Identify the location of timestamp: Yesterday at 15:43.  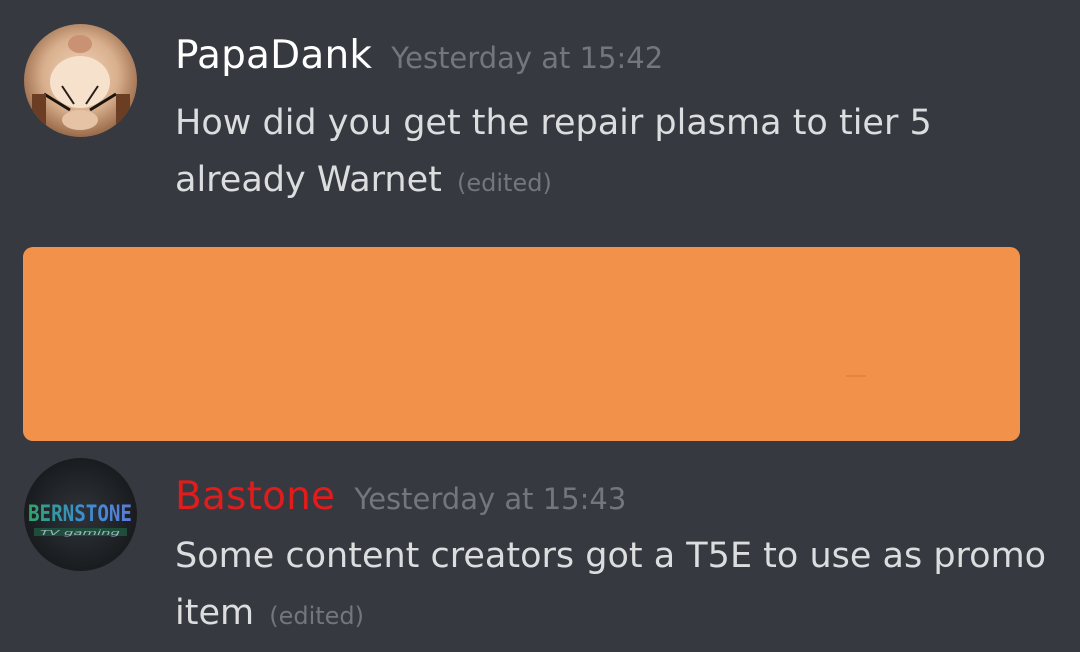
(490, 499).